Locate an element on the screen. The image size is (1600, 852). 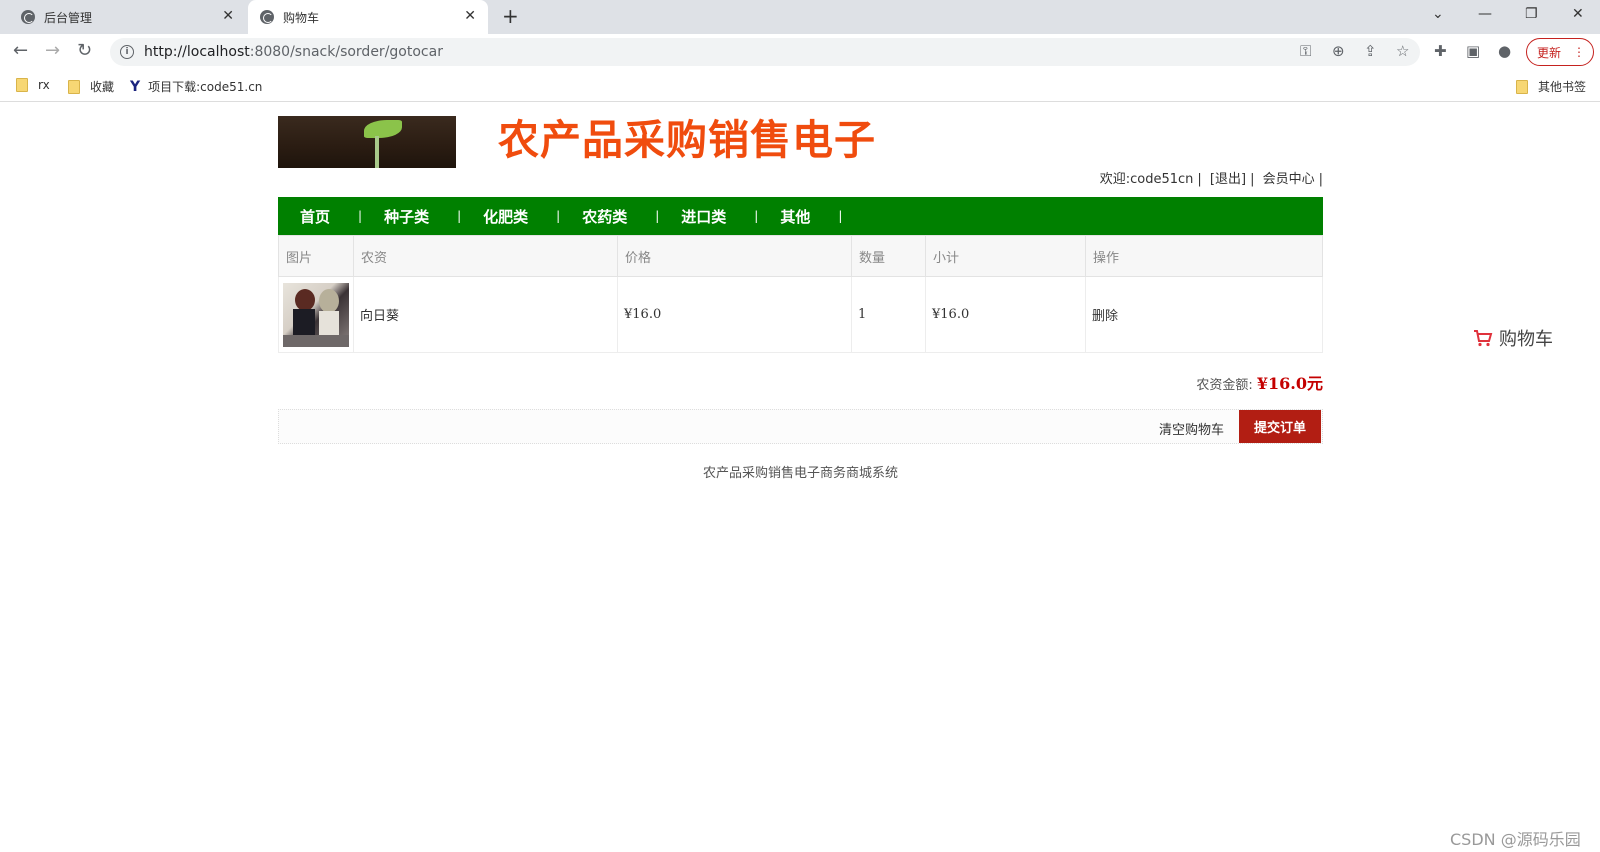
tab-title: 后台管理 is located at coordinates (68, 17).